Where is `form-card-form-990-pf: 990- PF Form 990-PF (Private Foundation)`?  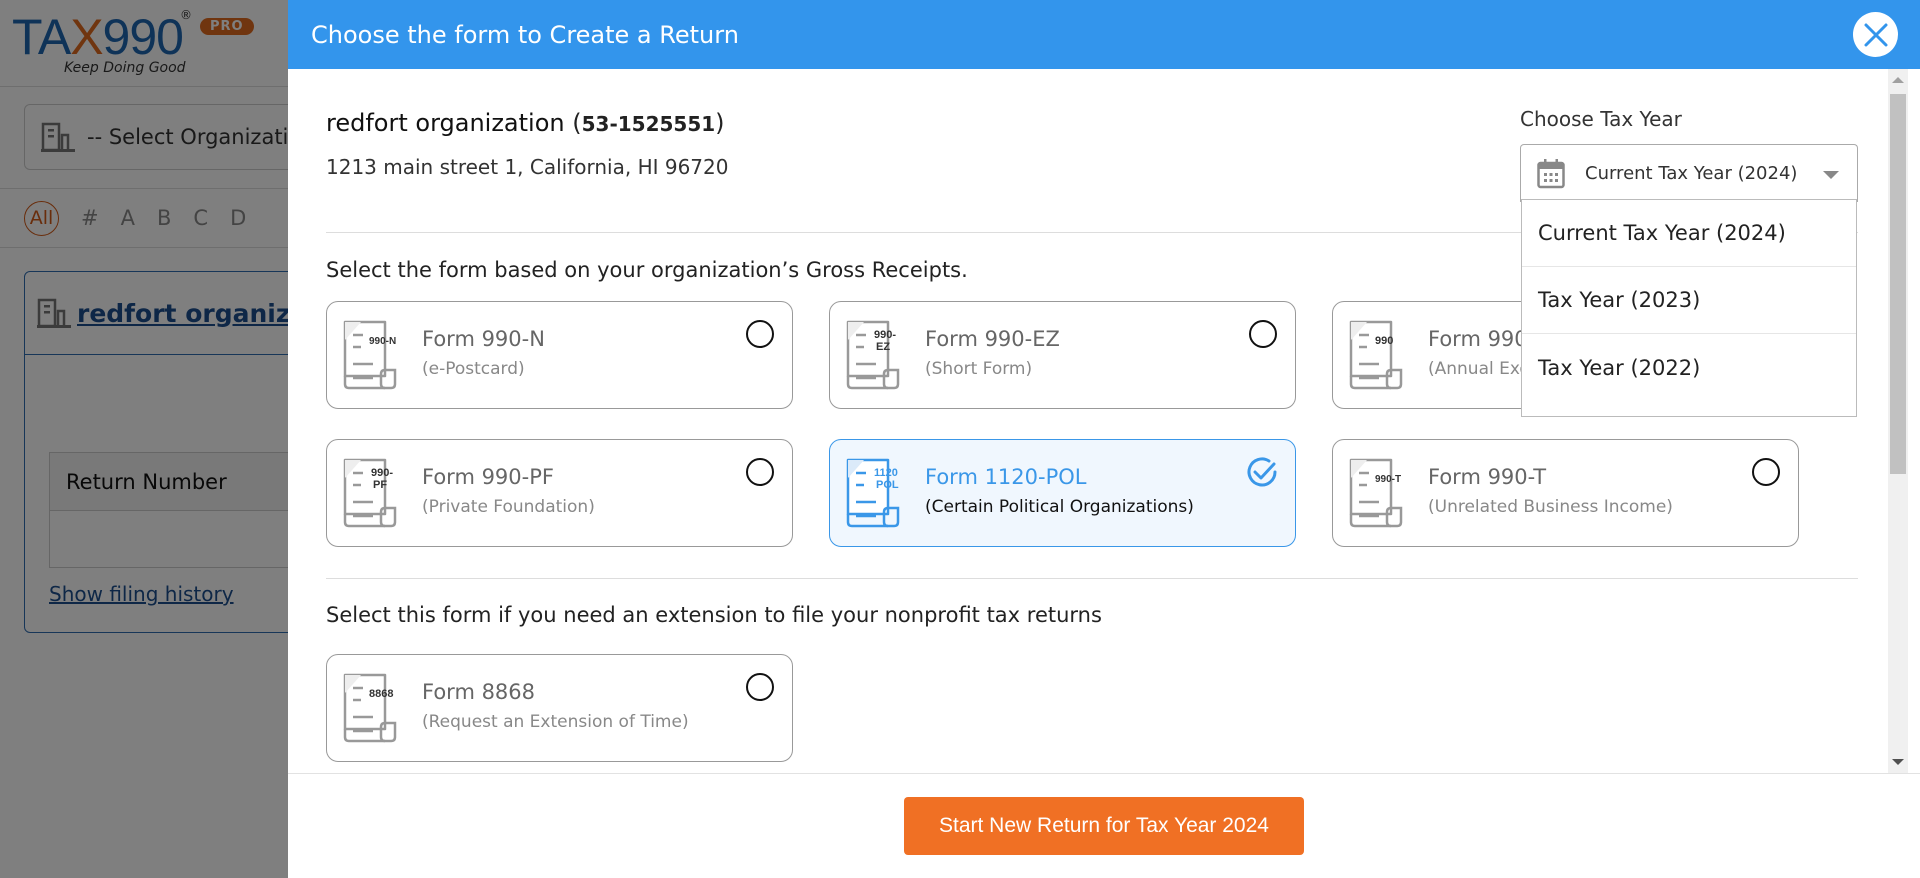
form-card-form-990-pf: 990- PF Form 990-PF (Private Foundation) is located at coordinates (559, 493).